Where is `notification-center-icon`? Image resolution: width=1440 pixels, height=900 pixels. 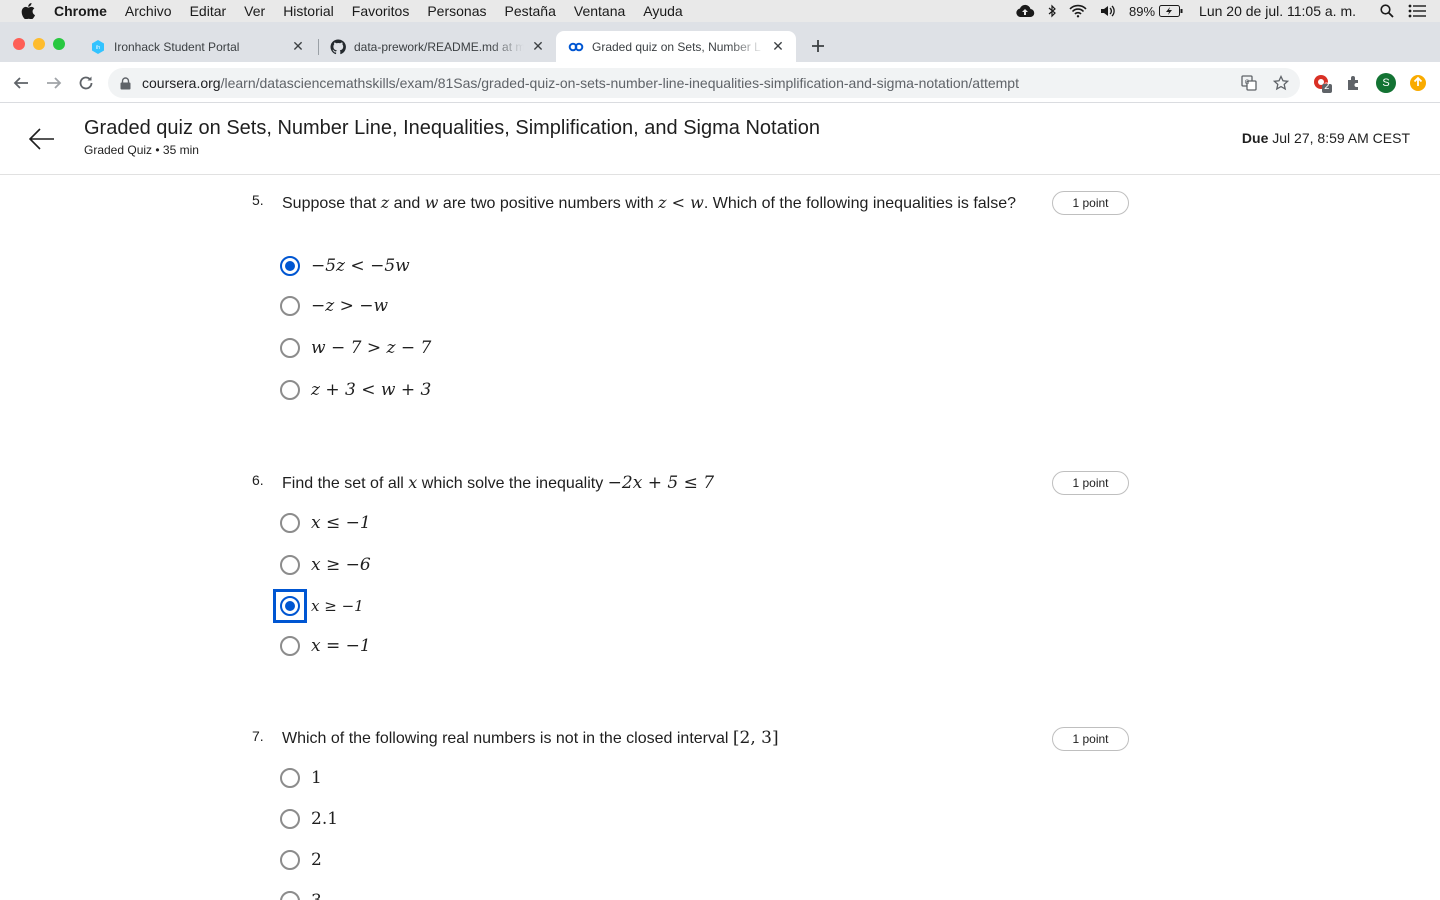
notification-center-icon is located at coordinates (1417, 11).